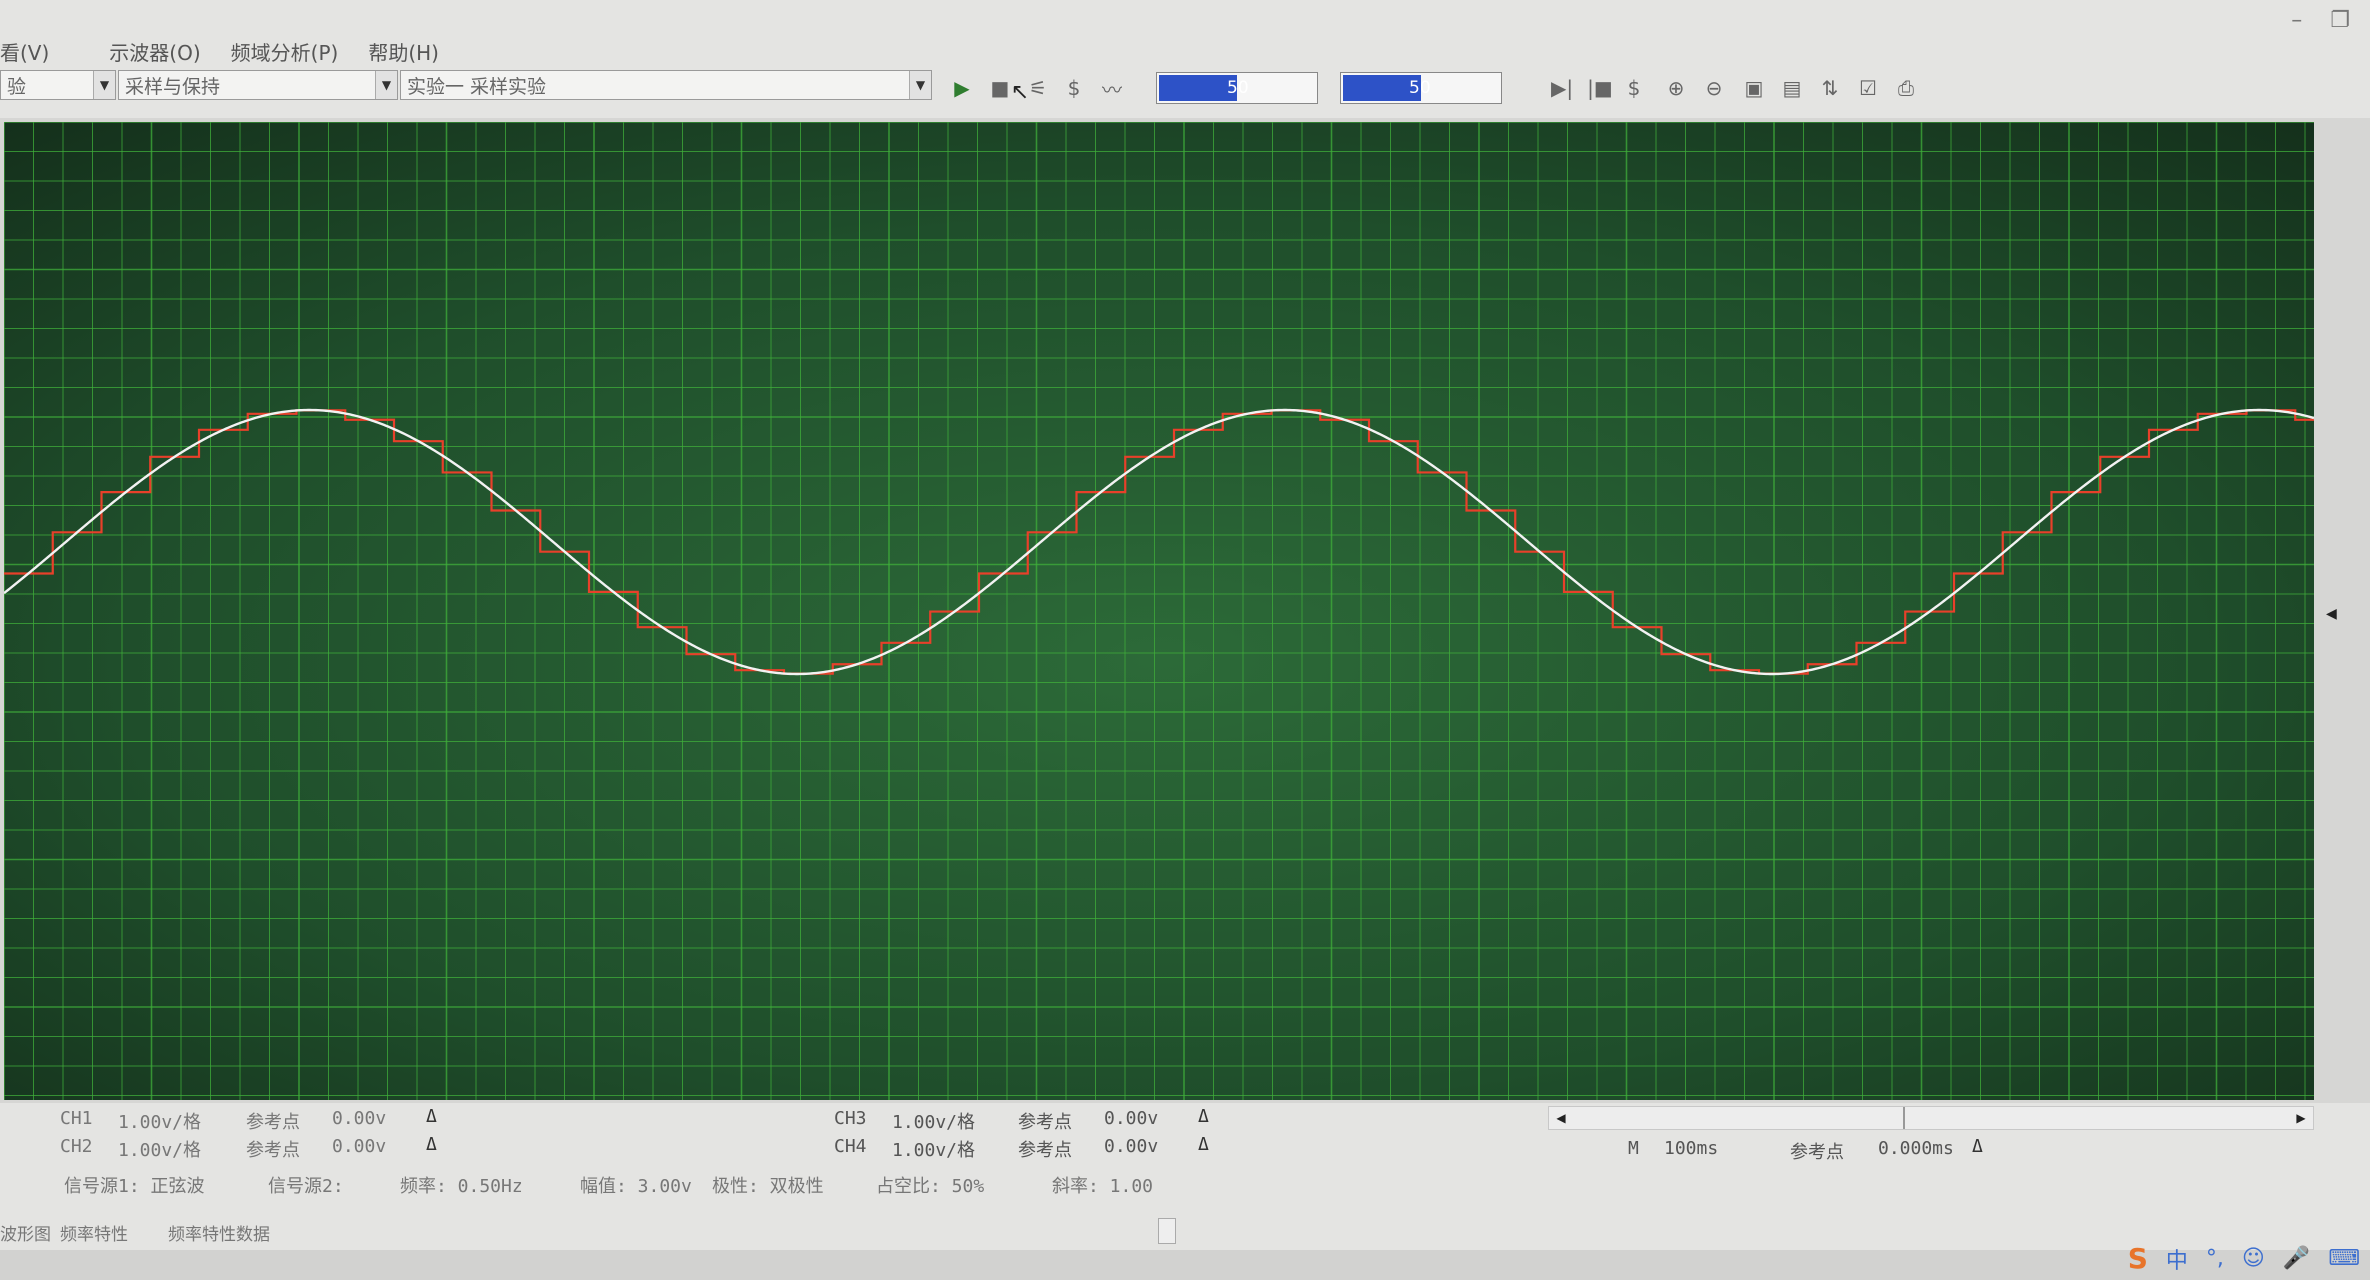  I want to click on ch4-delta-icon: Δ, so click(1203, 1144).